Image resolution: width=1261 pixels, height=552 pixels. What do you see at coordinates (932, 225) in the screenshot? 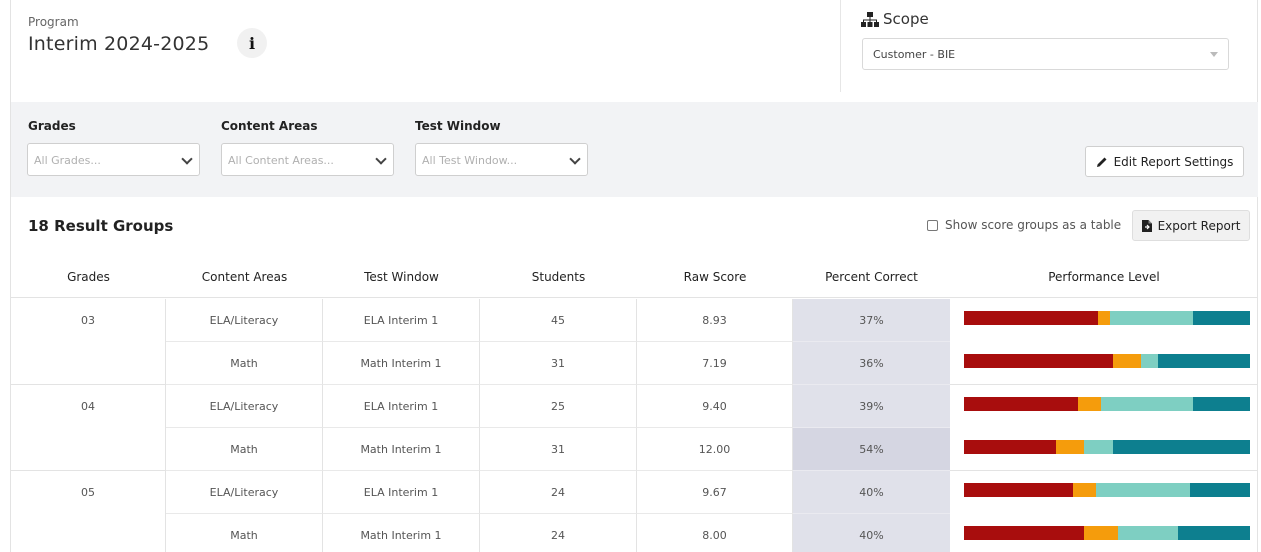
I see `checkbox` at bounding box center [932, 225].